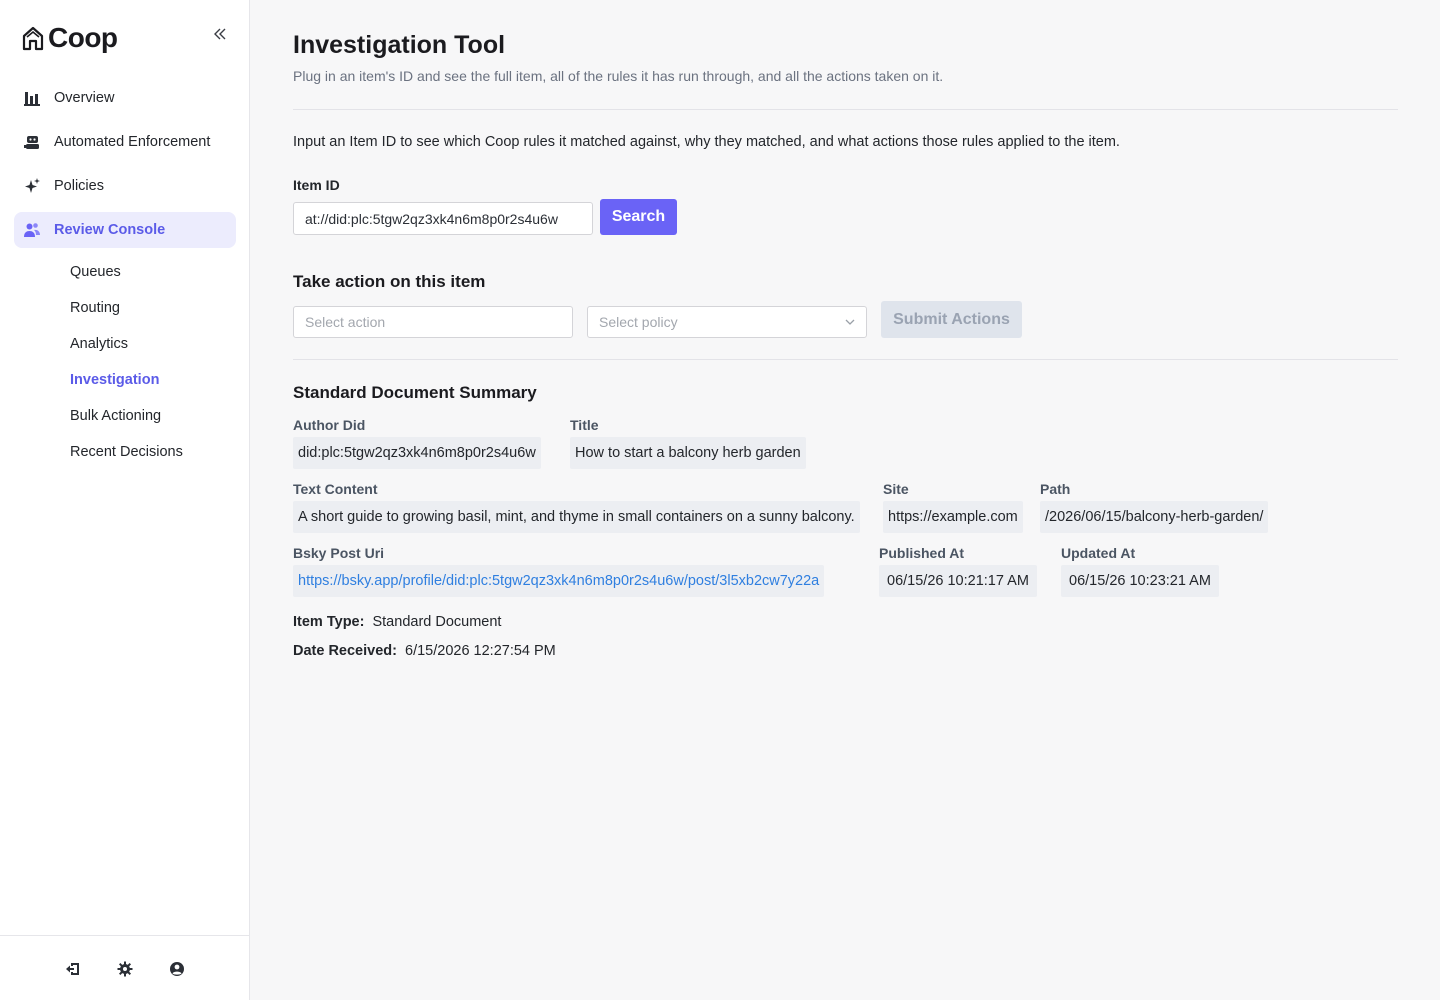 The height and width of the screenshot is (1000, 1440). I want to click on sidebar-subitem-recent-decisions: Recent Decisions, so click(155, 452).